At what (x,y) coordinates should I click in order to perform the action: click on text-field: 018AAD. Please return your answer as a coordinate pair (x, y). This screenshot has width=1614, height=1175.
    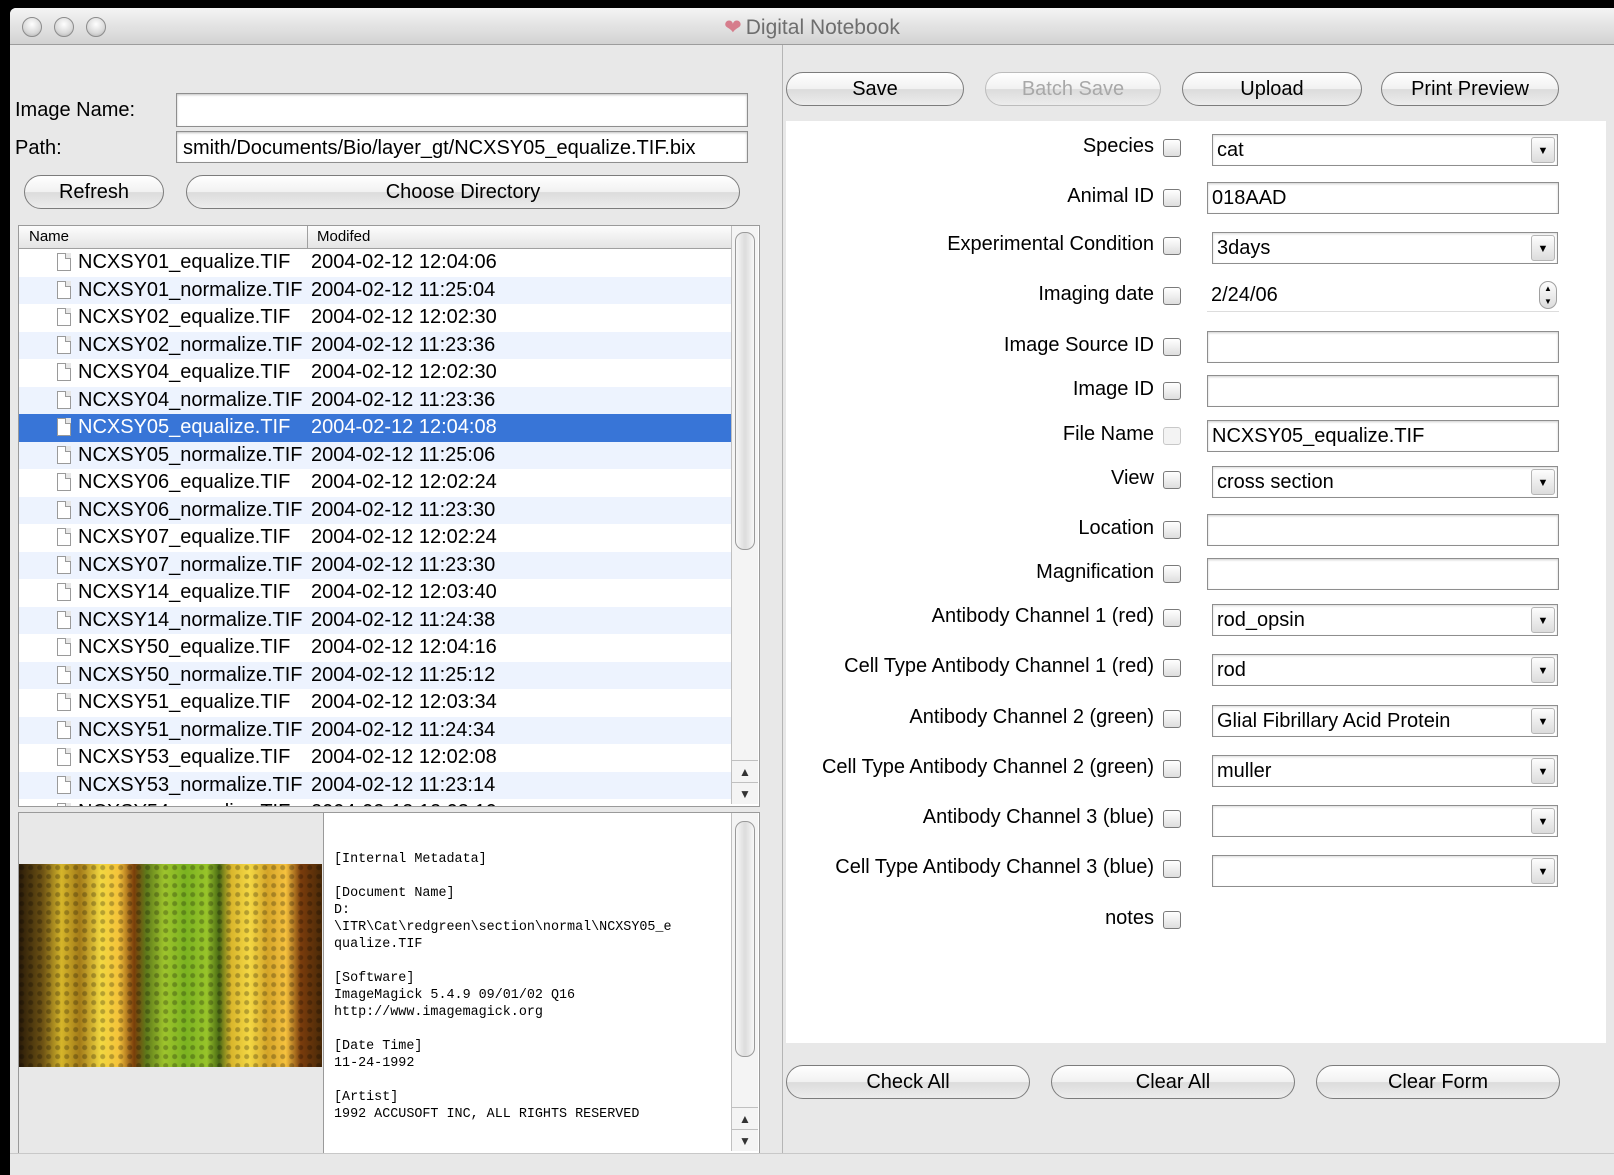
    Looking at the image, I should click on (1383, 198).